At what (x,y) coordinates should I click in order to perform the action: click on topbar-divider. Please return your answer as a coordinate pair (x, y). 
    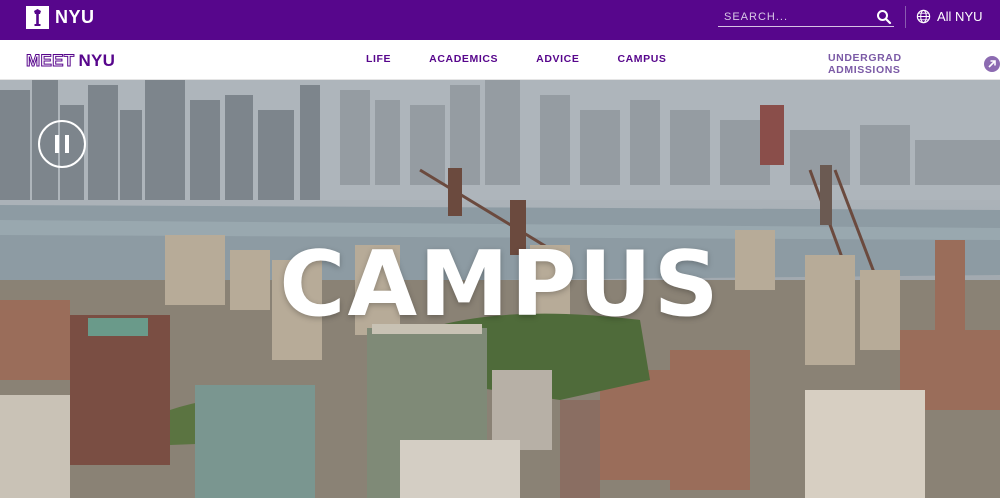
    Looking at the image, I should click on (905, 17).